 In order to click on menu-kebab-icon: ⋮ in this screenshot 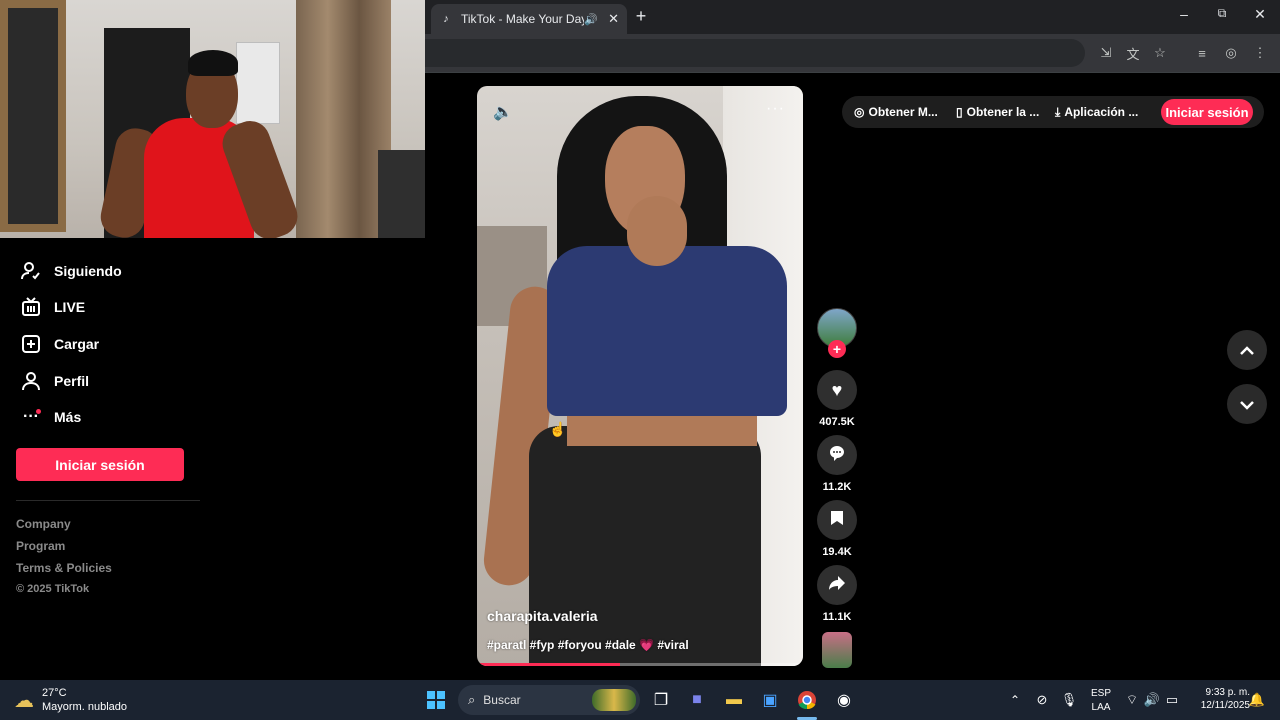, I will do `click(1260, 53)`.